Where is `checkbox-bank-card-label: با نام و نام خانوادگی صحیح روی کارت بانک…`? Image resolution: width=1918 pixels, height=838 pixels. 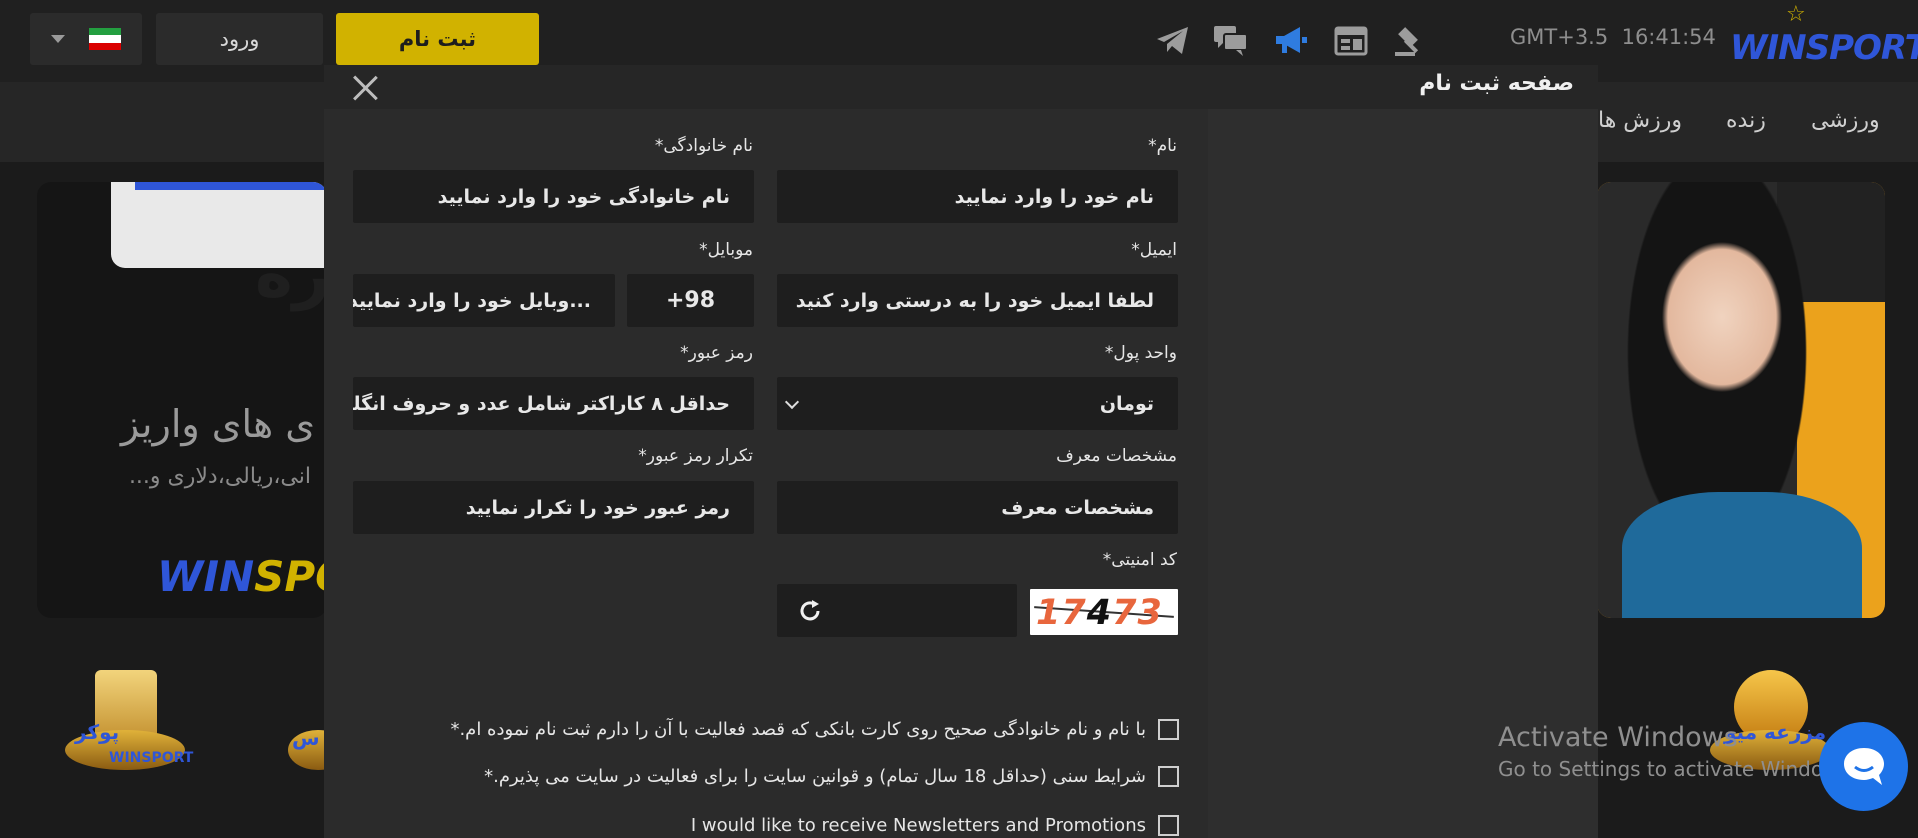 checkbox-bank-card-label: با نام و نام خانوادگی صحیح روی کارت بانک… is located at coordinates (798, 729).